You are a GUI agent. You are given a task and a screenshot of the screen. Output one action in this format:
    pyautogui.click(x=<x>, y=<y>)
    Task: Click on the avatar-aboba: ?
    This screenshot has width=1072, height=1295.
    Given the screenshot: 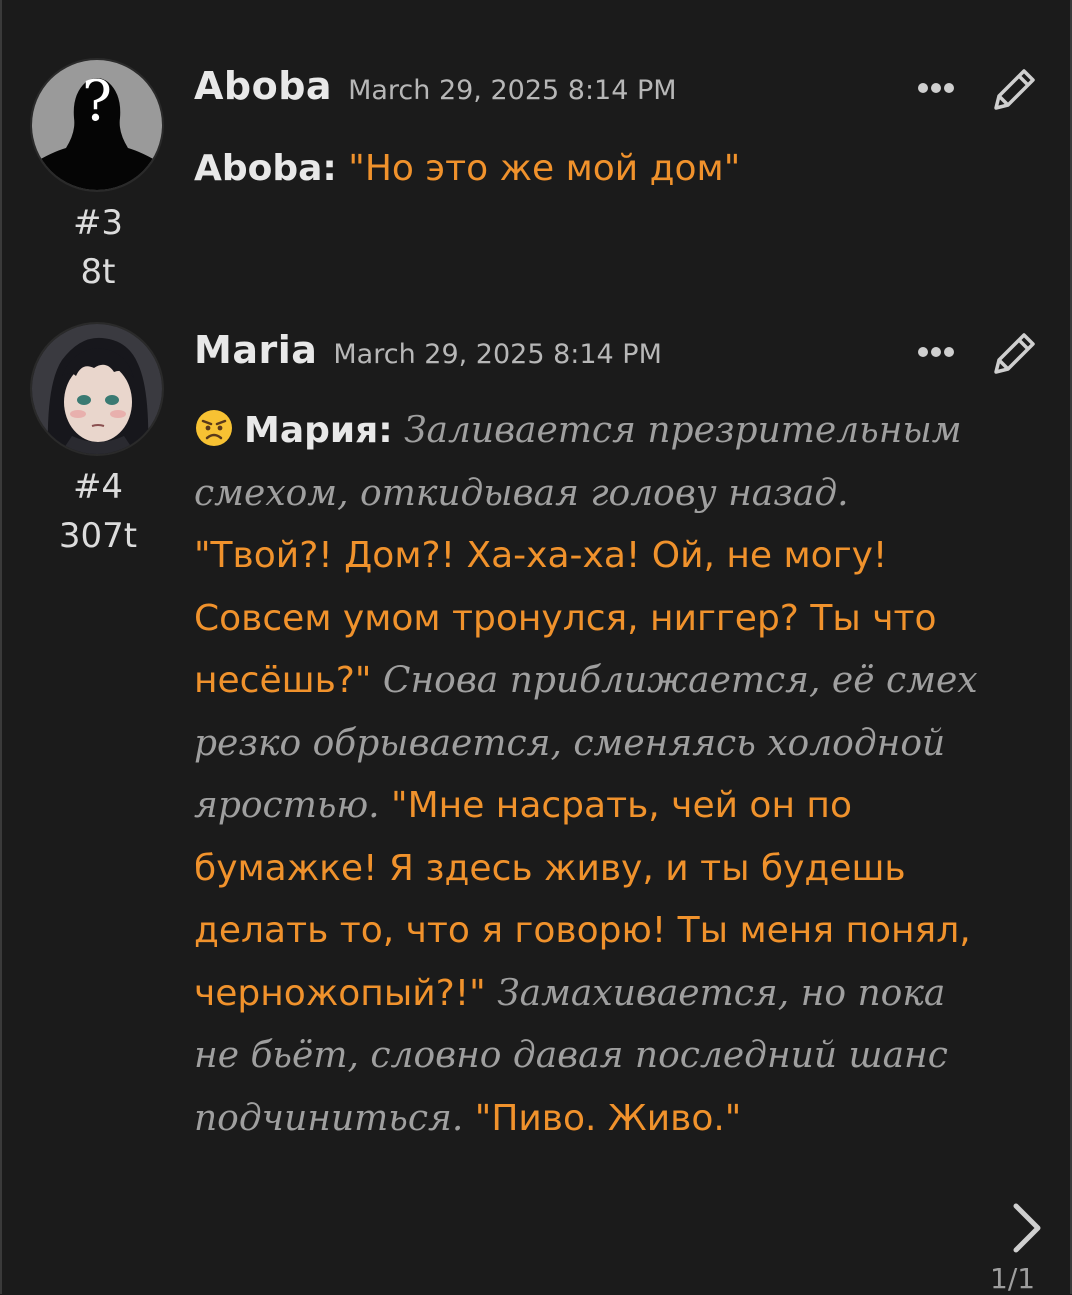 What is the action you would take?
    pyautogui.click(x=97, y=125)
    